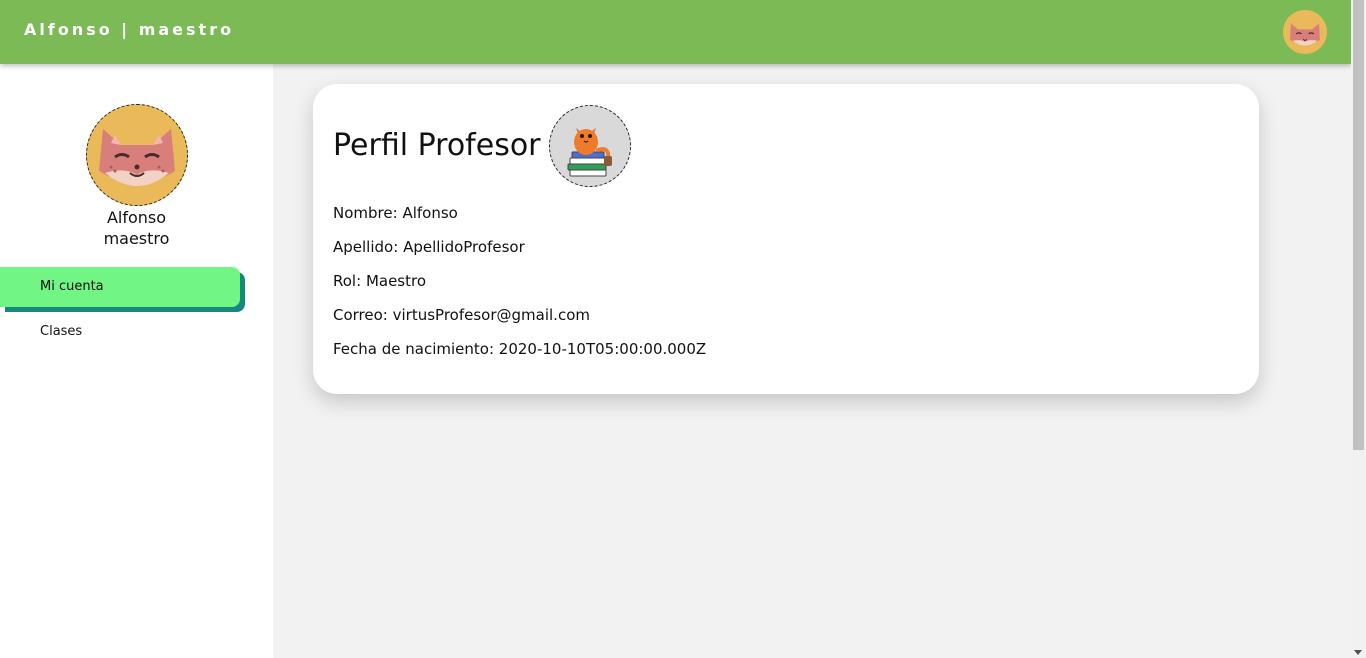 The image size is (1366, 658). I want to click on scroll-down-arrow-icon, so click(1358, 652).